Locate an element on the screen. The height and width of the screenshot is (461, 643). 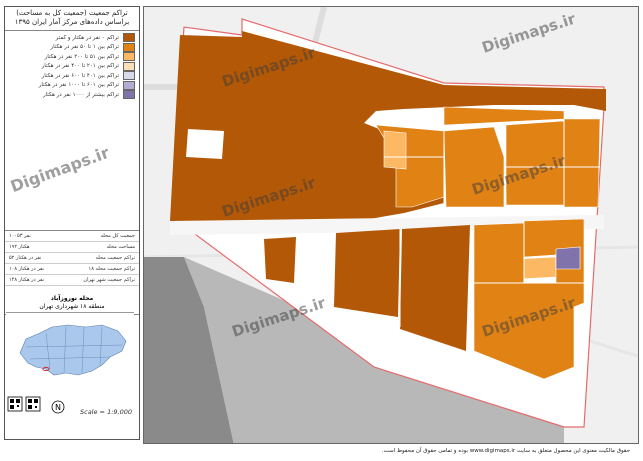
stats-value: ۱۴۸ نفر در هکتار is located at coordinates (27, 279).